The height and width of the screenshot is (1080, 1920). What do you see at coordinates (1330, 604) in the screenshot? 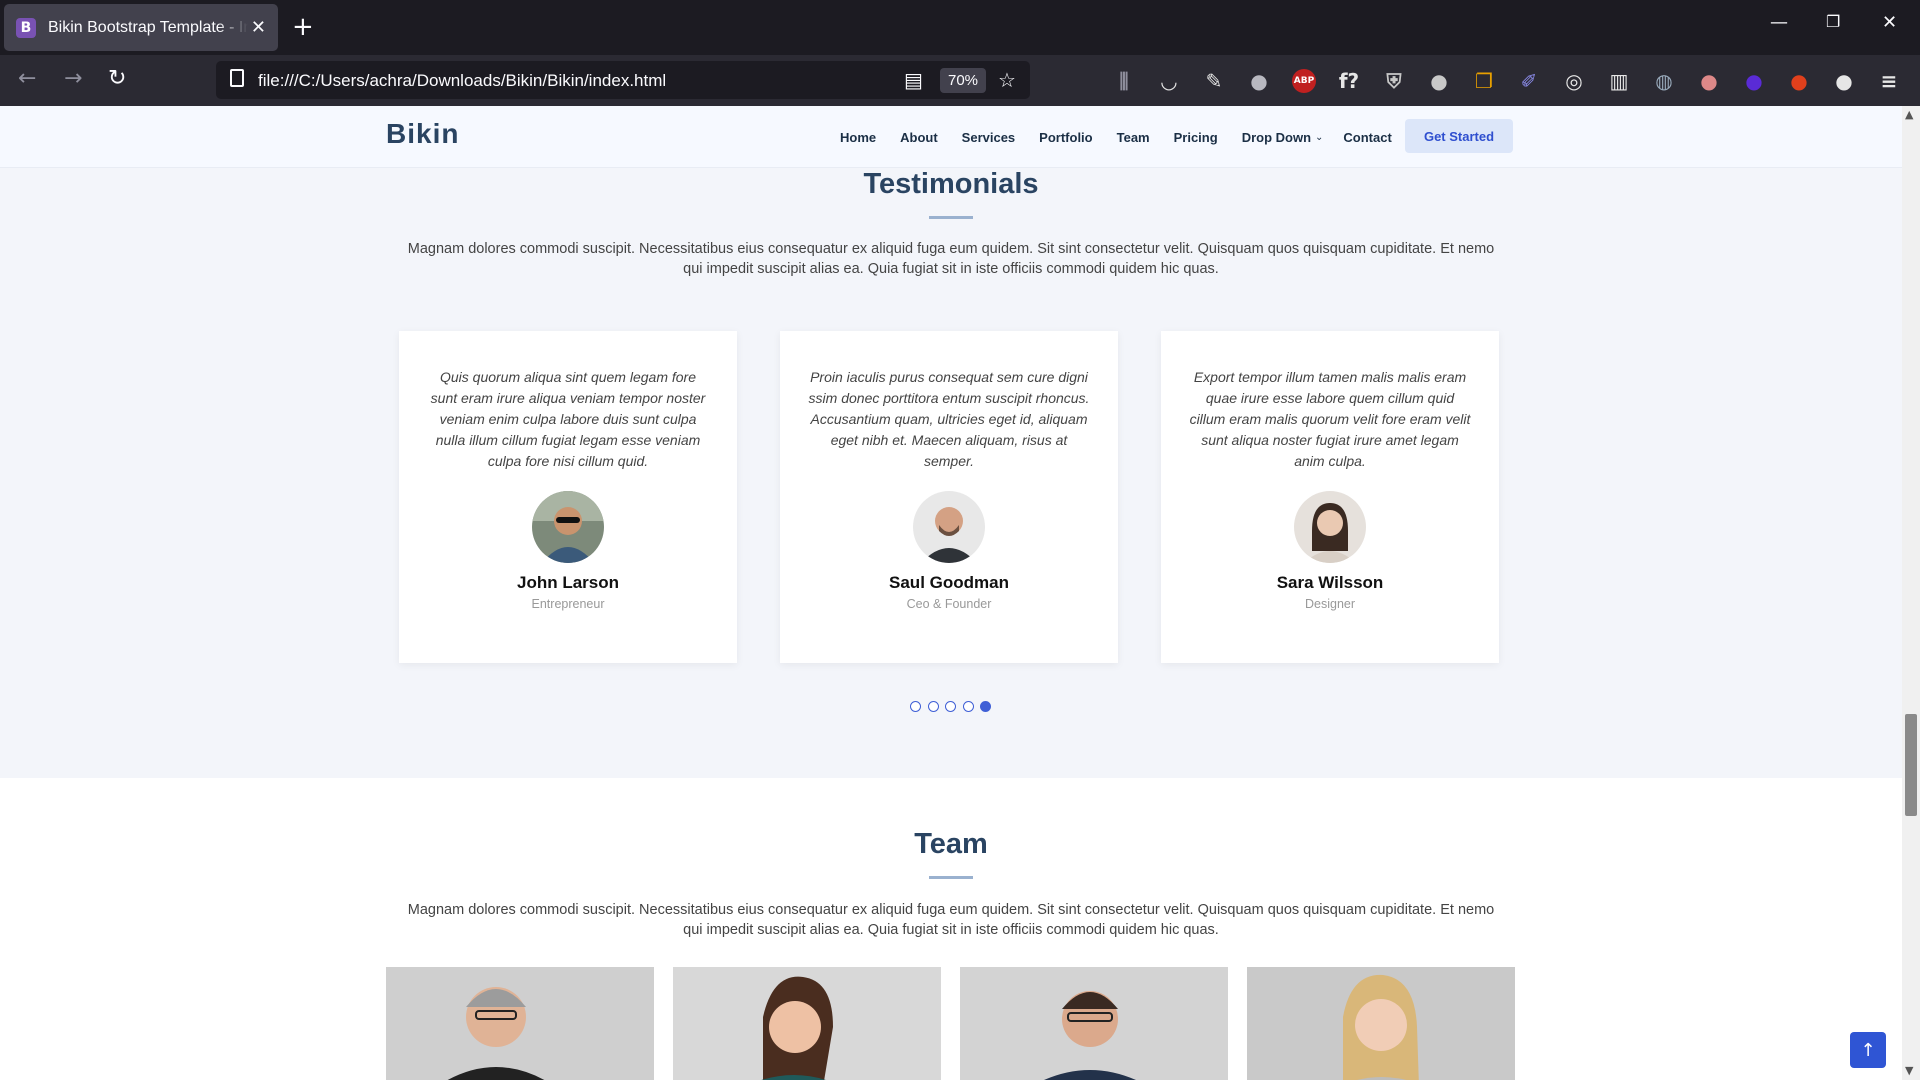
I see `testimonial-role: Designer` at bounding box center [1330, 604].